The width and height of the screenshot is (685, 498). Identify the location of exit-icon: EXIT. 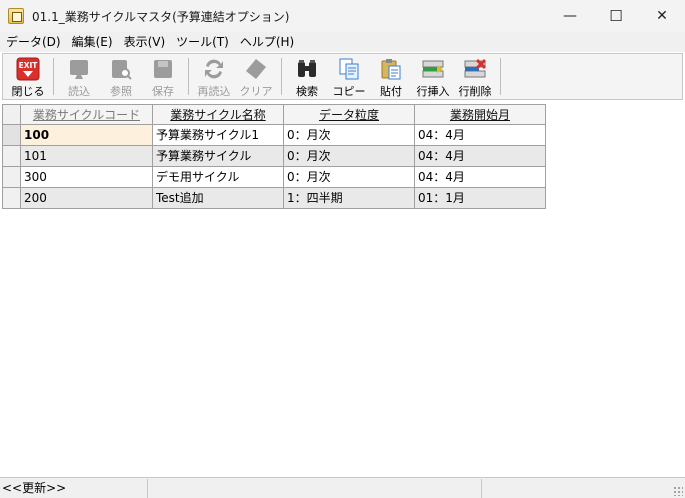
(28, 69).